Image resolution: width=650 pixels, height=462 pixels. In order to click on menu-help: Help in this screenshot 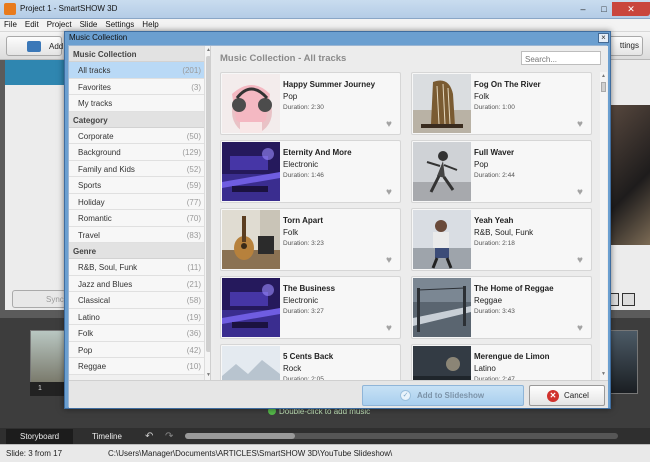, I will do `click(150, 24)`.